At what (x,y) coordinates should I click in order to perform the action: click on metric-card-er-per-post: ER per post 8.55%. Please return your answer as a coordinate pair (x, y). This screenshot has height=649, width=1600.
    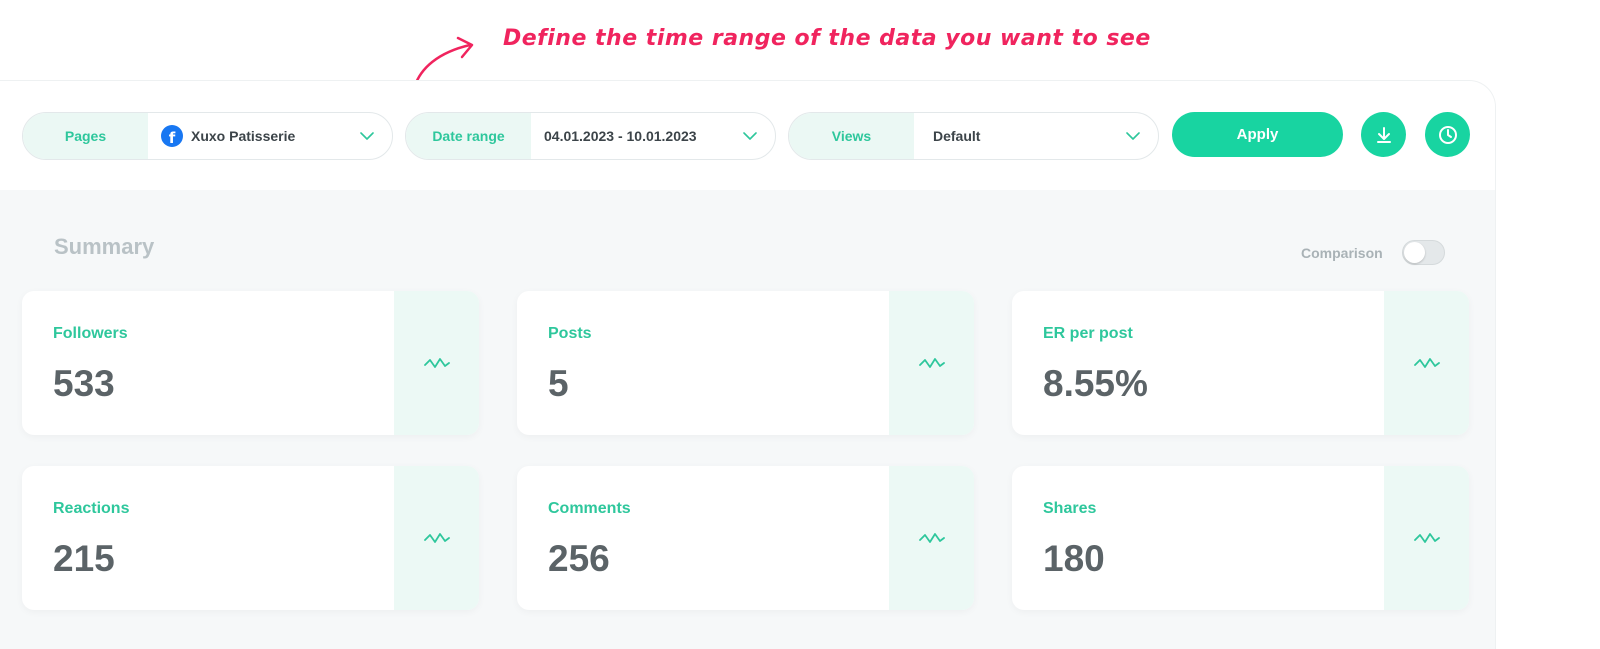
    Looking at the image, I should click on (1240, 363).